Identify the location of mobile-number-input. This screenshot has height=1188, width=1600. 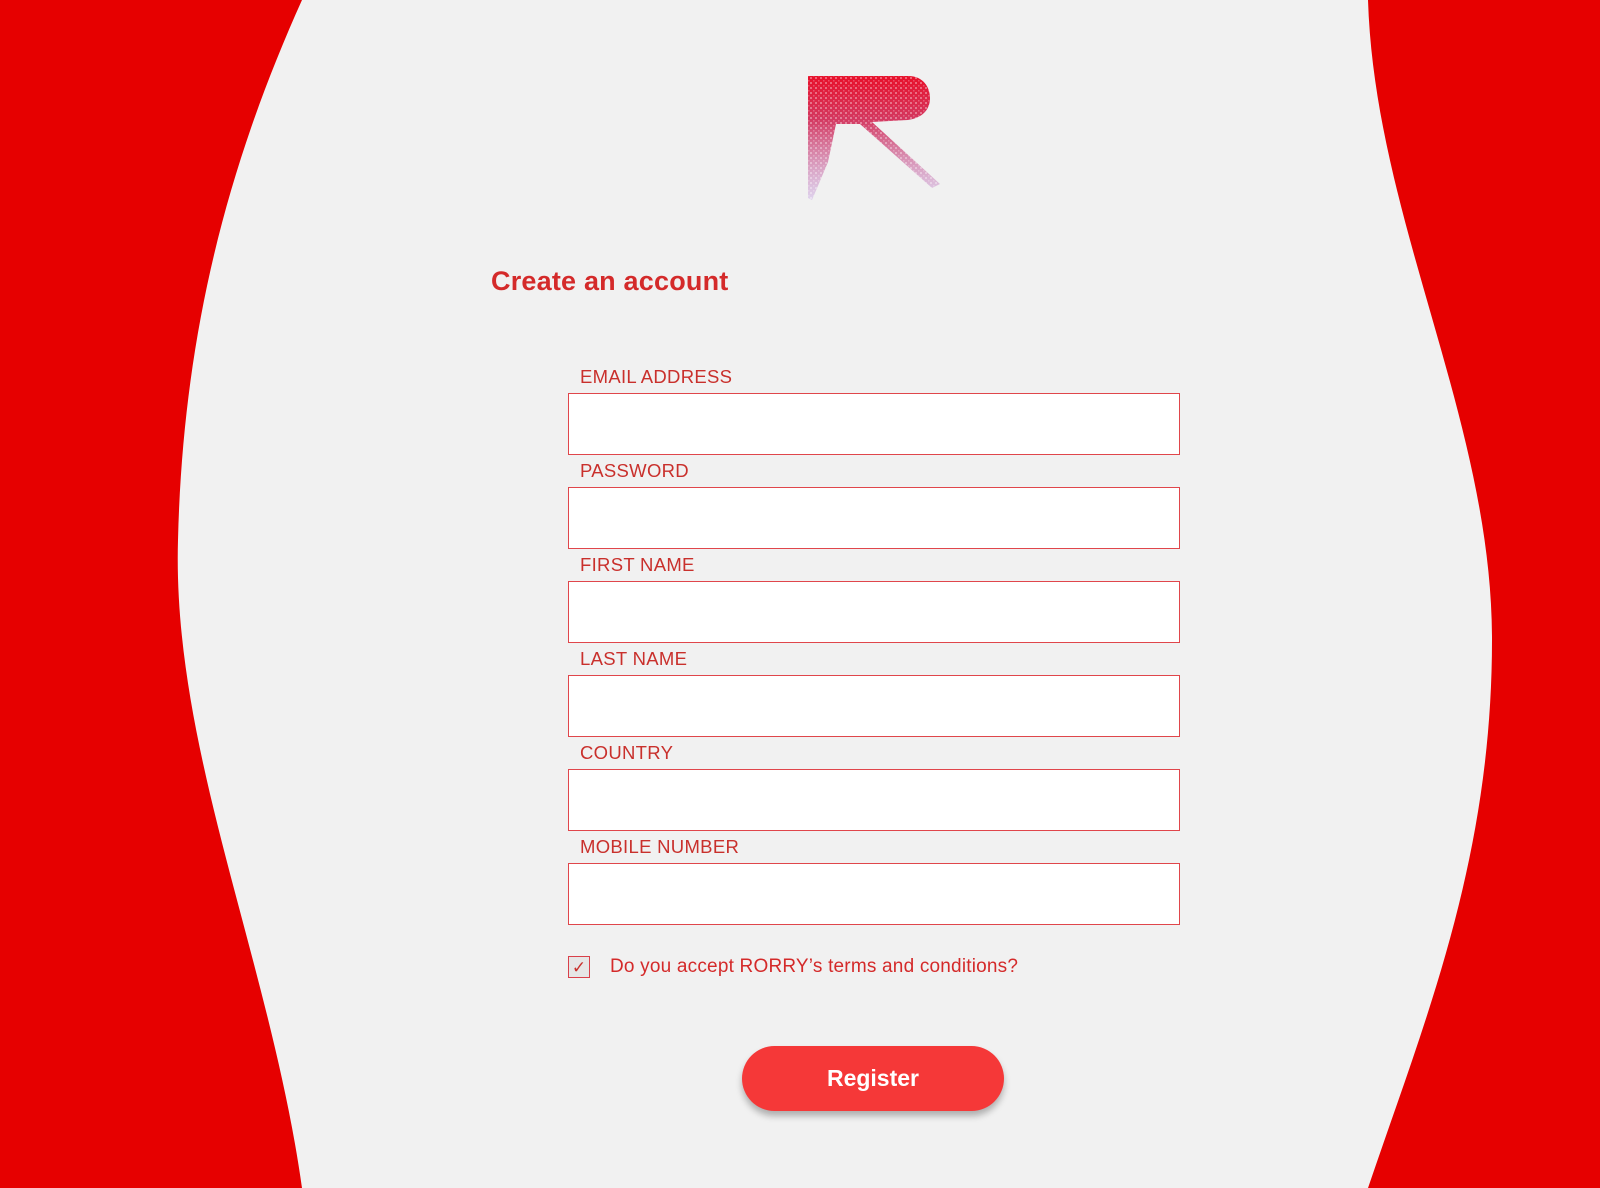
(874, 894).